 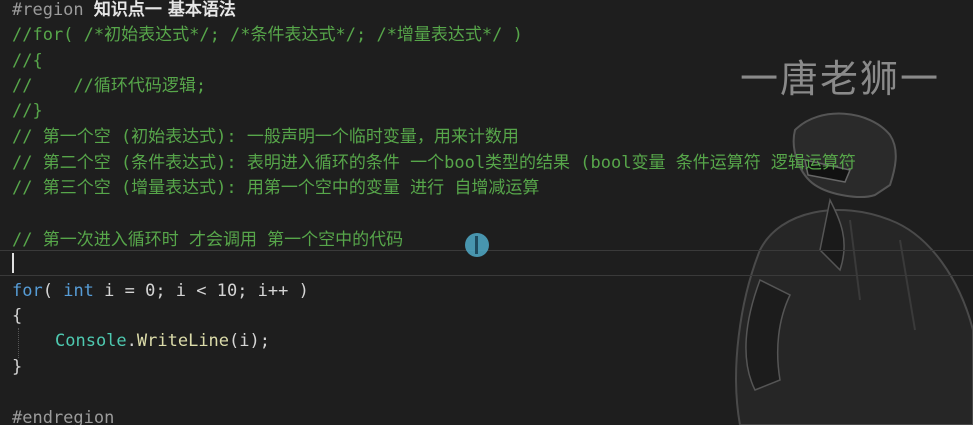 What do you see at coordinates (78, 291) in the screenshot?
I see `int-keyword: int` at bounding box center [78, 291].